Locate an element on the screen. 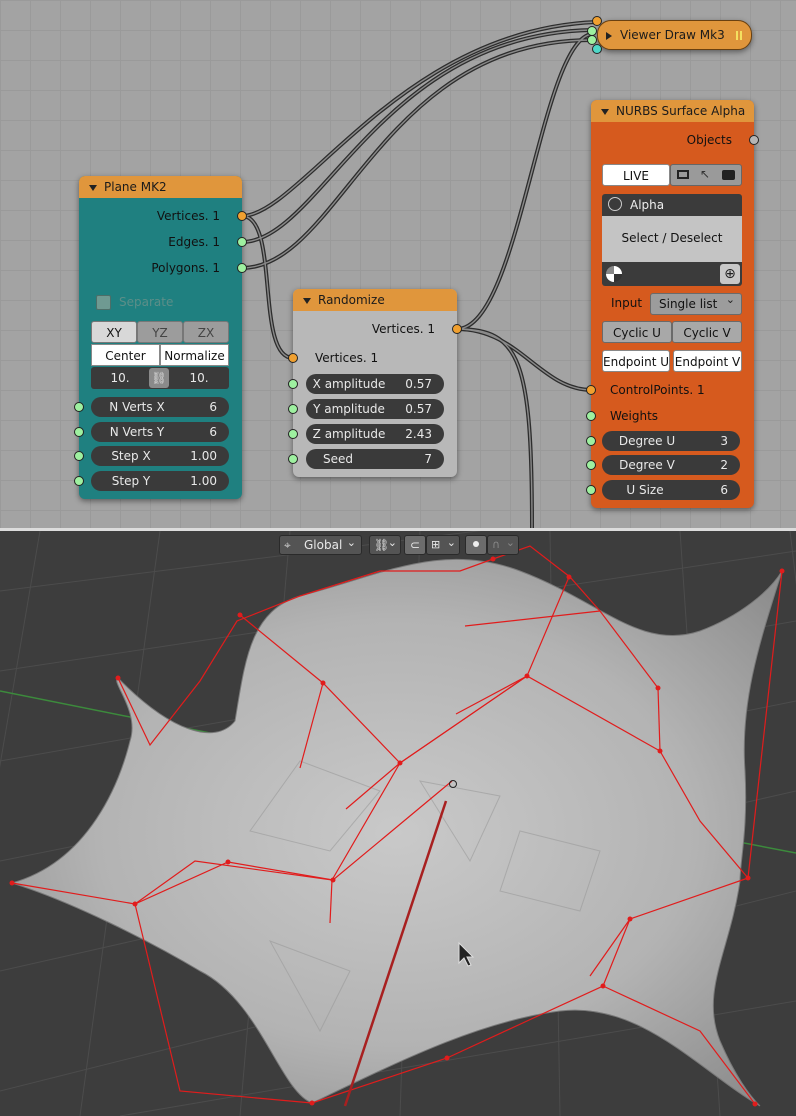  randomize-socket-y-amplitude is located at coordinates (293, 409).